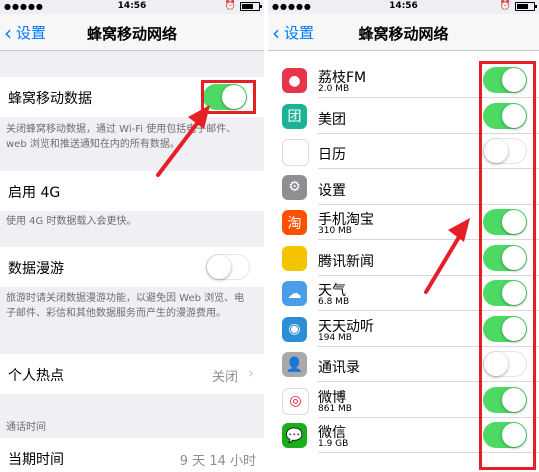 The height and width of the screenshot is (472, 539). What do you see at coordinates (251, 373) in the screenshot?
I see `chevron-right-icon: ›` at bounding box center [251, 373].